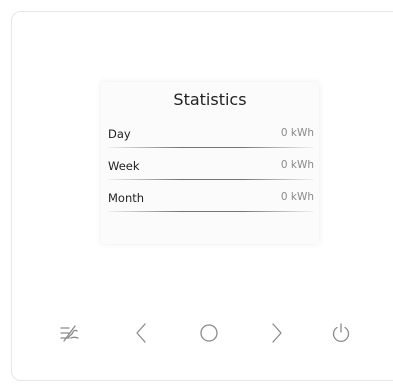  I want to click on fan-off-icon, so click(69, 333).